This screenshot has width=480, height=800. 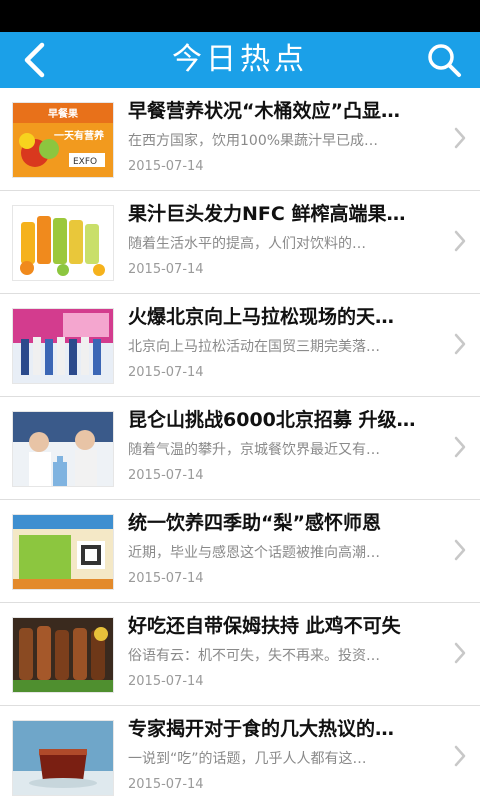 I want to click on news-thumbnail: EXFO 早餐果 一天有营养, so click(x=63, y=140).